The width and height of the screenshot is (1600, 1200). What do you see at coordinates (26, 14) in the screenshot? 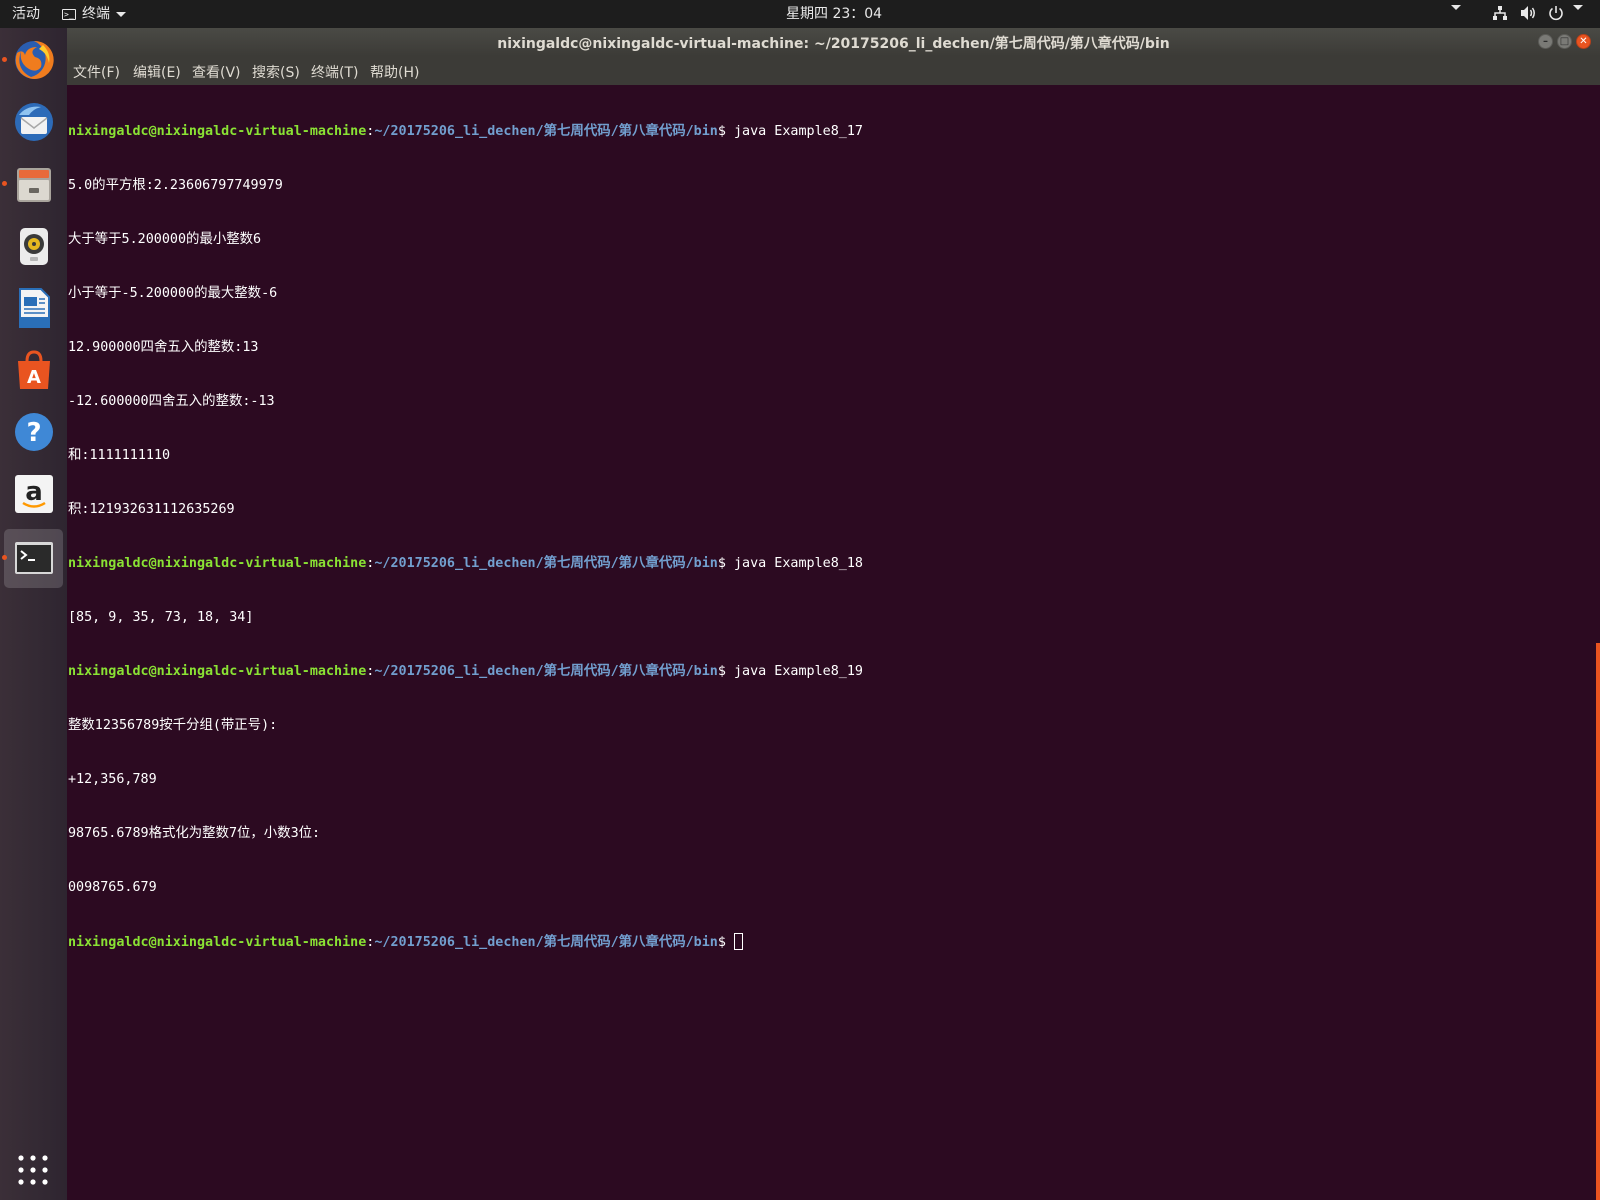
I see `activities-button: 活动` at bounding box center [26, 14].